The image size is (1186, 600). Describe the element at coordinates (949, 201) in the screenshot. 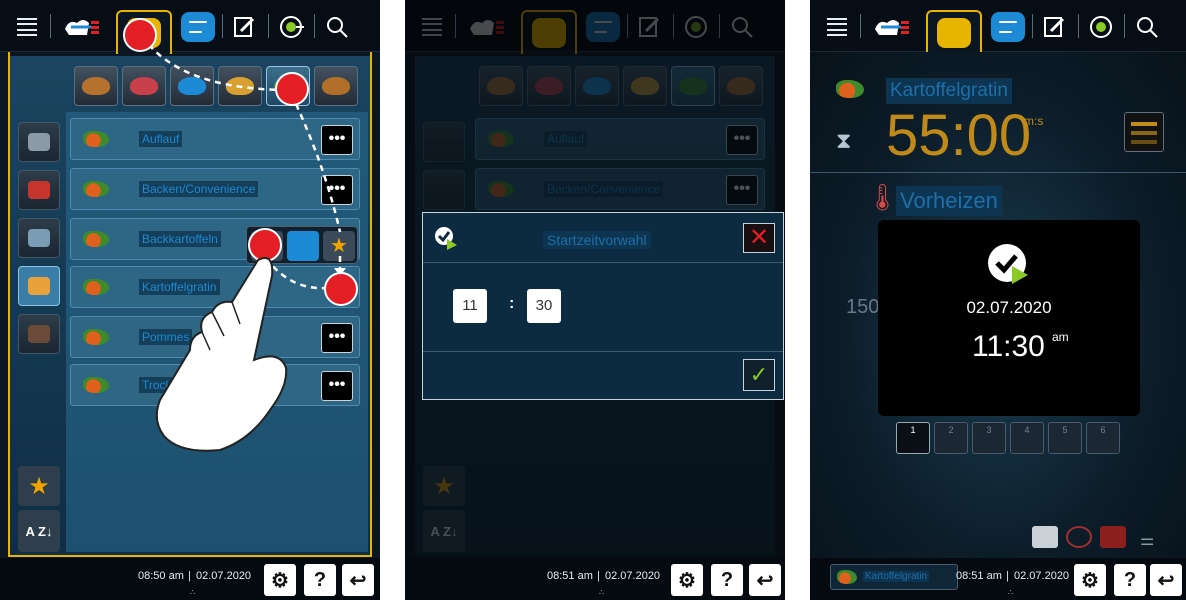

I see `phase-label: Vorheizen` at that location.